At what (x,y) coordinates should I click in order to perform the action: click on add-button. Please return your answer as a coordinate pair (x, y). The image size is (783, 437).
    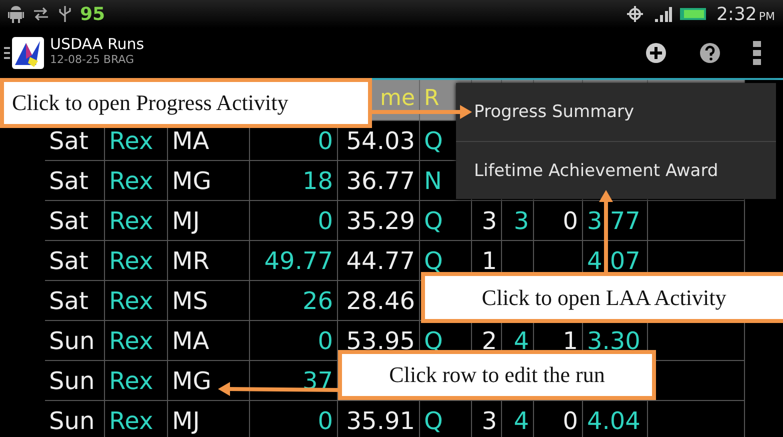
    Looking at the image, I should click on (656, 53).